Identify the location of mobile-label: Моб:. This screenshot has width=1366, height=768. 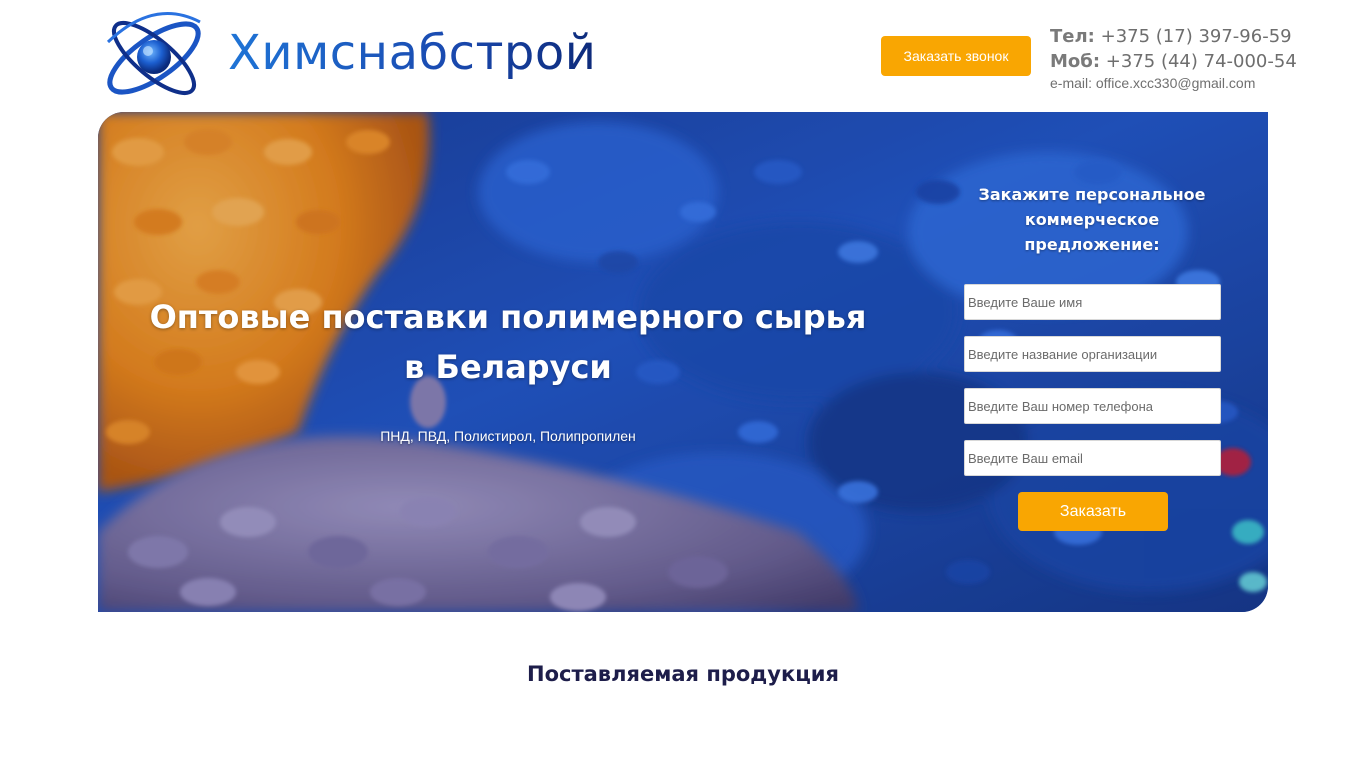
(1075, 61).